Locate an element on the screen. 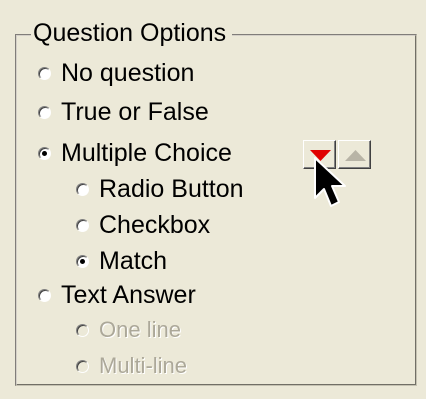 The height and width of the screenshot is (399, 426). radio-label: One line is located at coordinates (140, 329).